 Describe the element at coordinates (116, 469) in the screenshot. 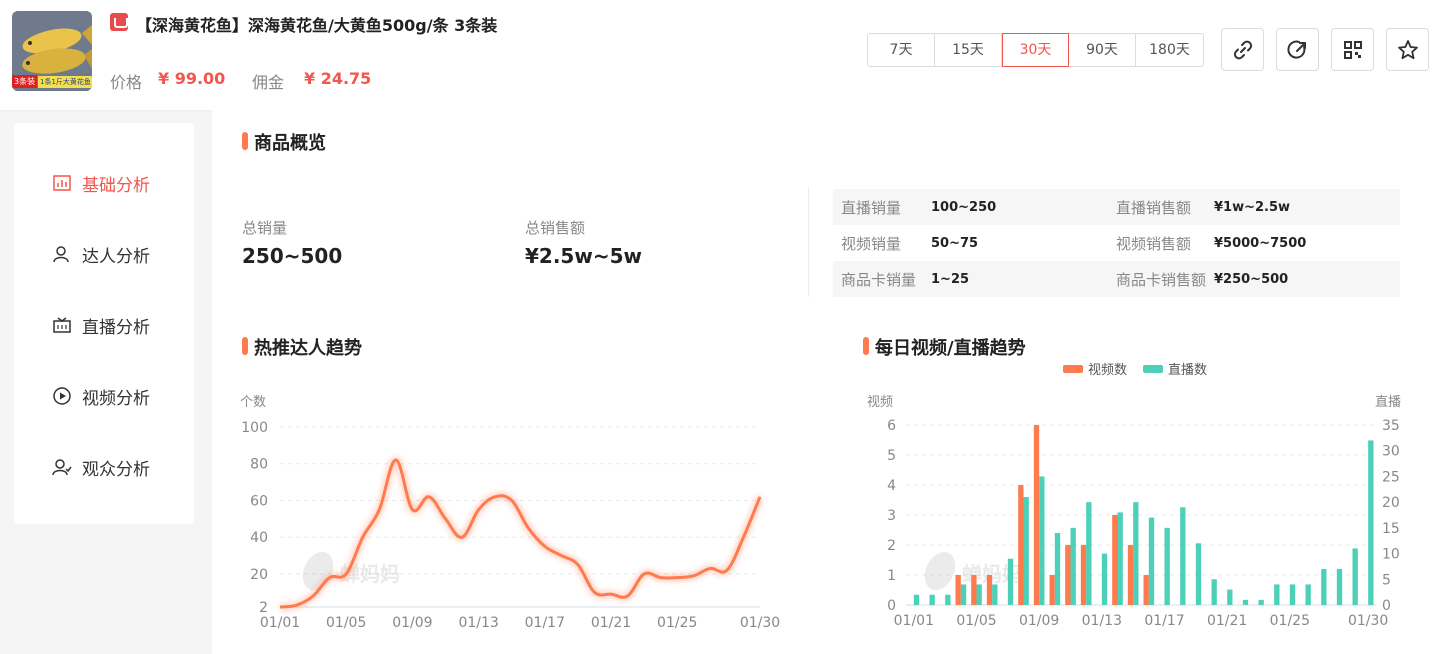

I see `sidebar-item-label: 观众分析` at that location.